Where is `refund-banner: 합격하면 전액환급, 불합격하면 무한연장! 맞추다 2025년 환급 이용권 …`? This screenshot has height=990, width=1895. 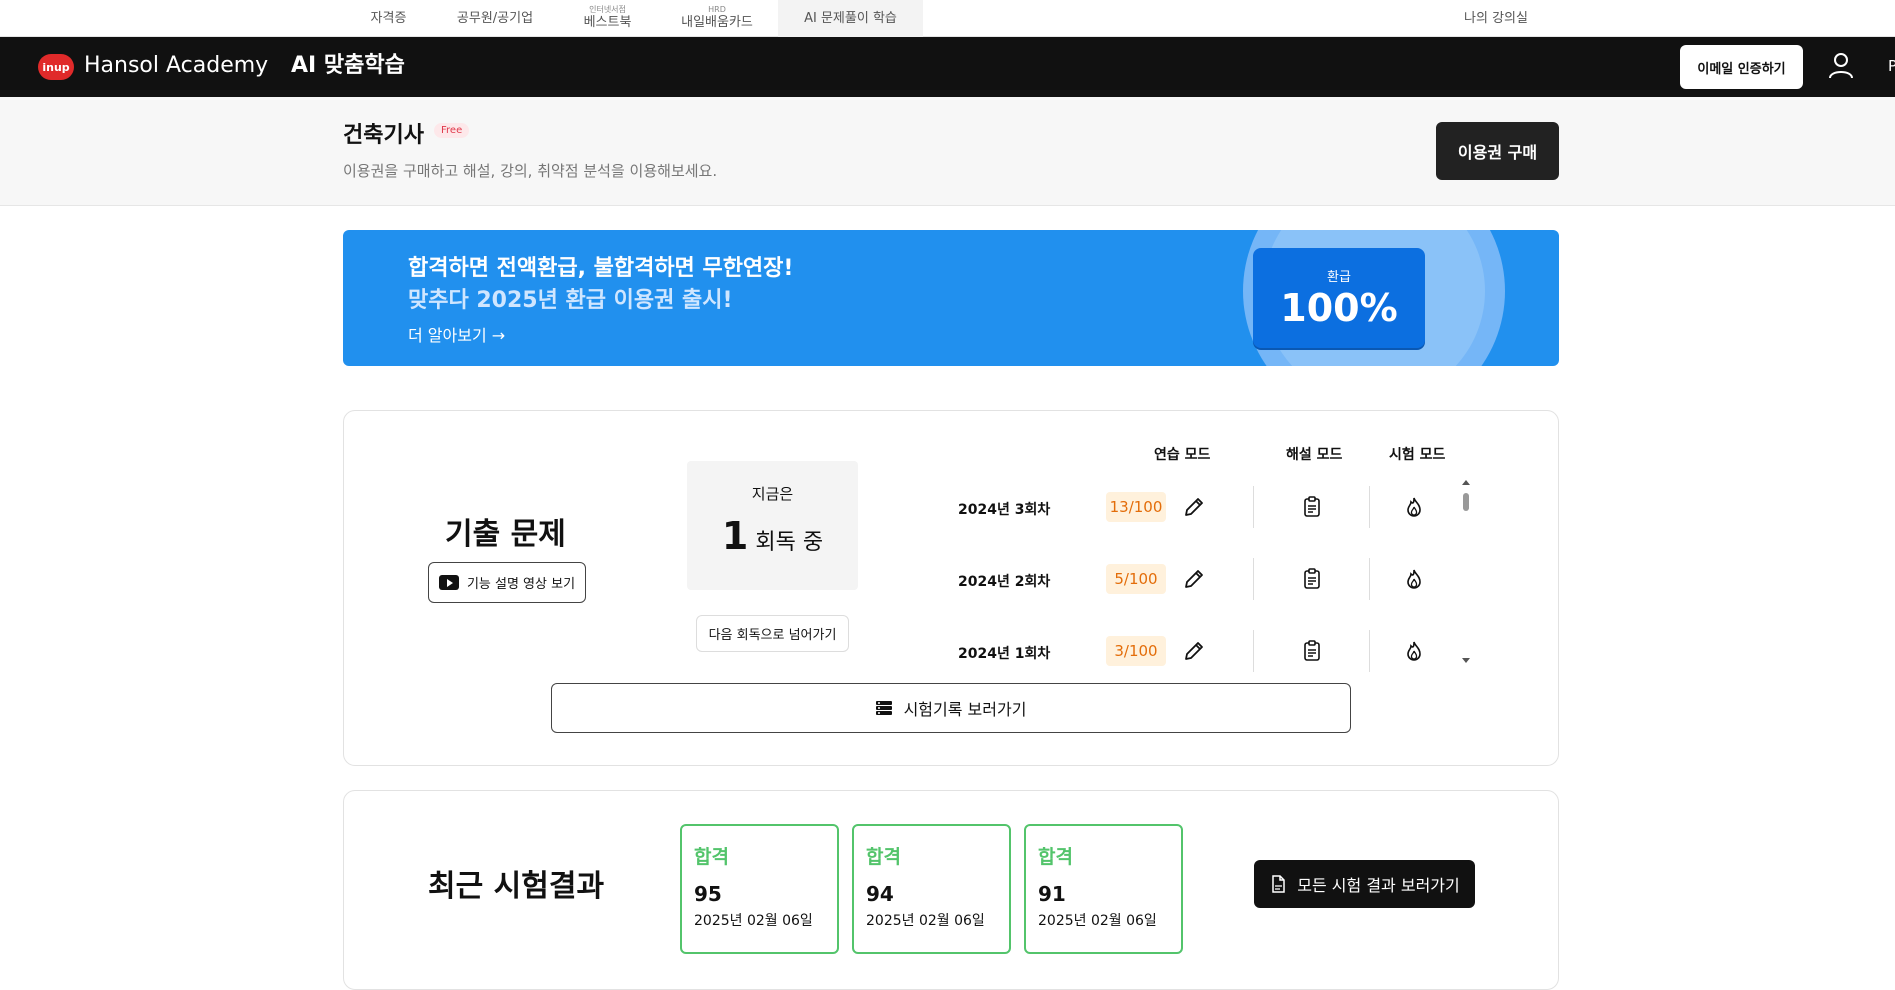 refund-banner: 합격하면 전액환급, 불합격하면 무한연장! 맞추다 2025년 환급 이용권 … is located at coordinates (951, 298).